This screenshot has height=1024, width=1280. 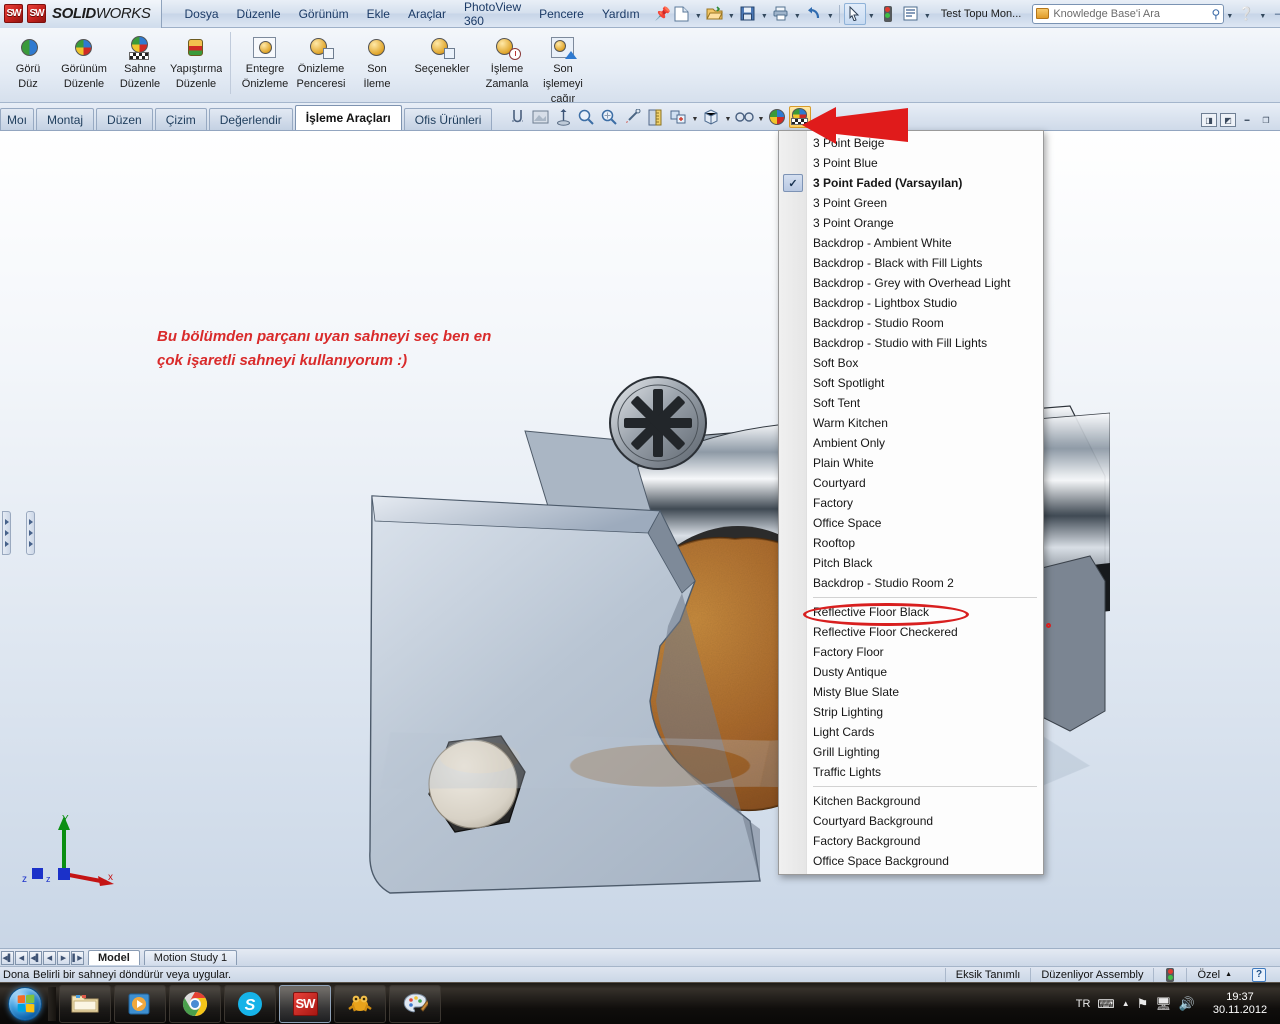 What do you see at coordinates (744, 117) in the screenshot?
I see `hide-show-icon` at bounding box center [744, 117].